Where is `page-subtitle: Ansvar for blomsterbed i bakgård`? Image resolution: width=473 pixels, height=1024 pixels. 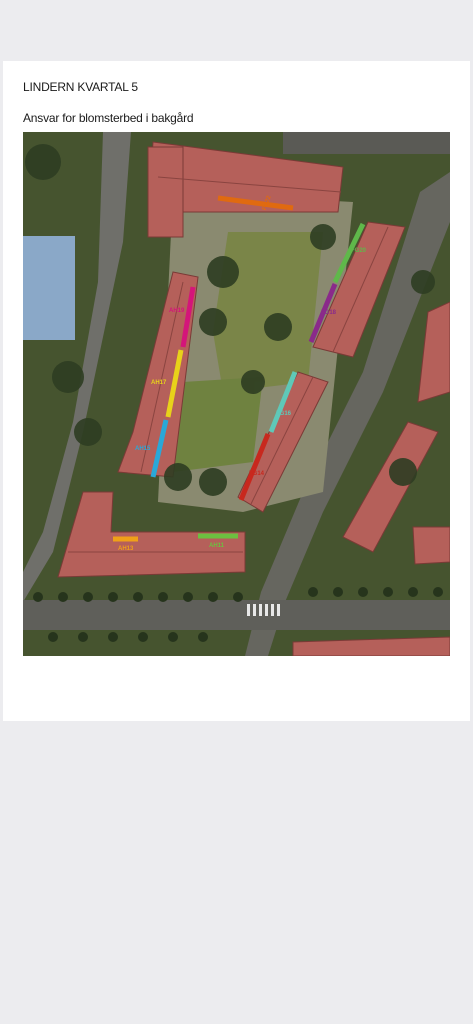
page-subtitle: Ansvar for blomsterbed i bakgård is located at coordinates (108, 118).